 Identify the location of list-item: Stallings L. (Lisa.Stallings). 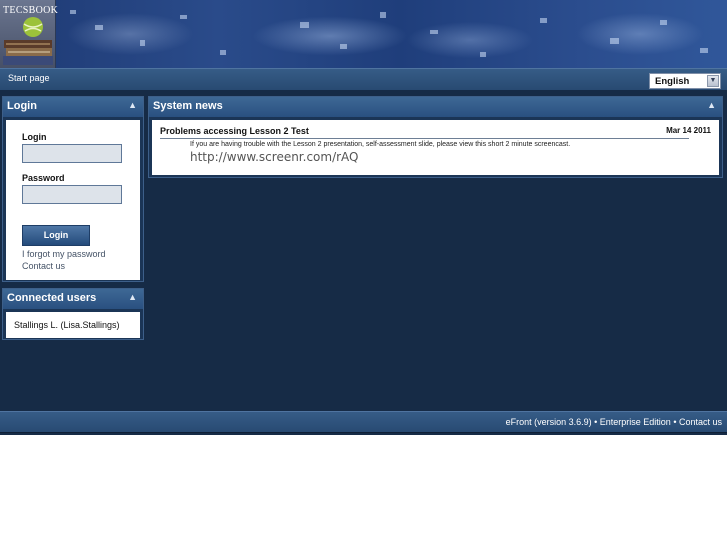
(67, 325).